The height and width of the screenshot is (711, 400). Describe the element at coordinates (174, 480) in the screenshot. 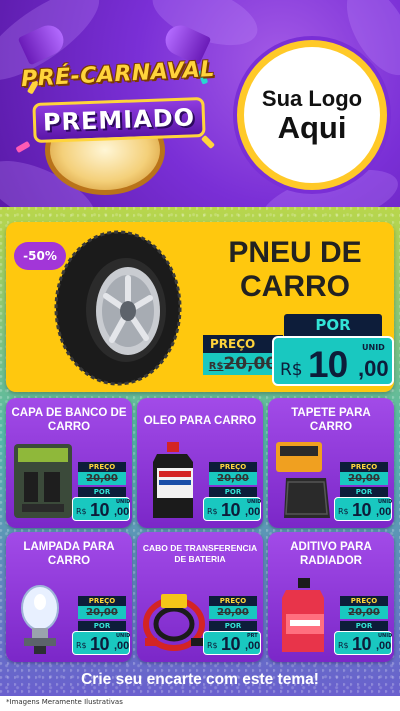

I see `oil-bottle-image` at that location.